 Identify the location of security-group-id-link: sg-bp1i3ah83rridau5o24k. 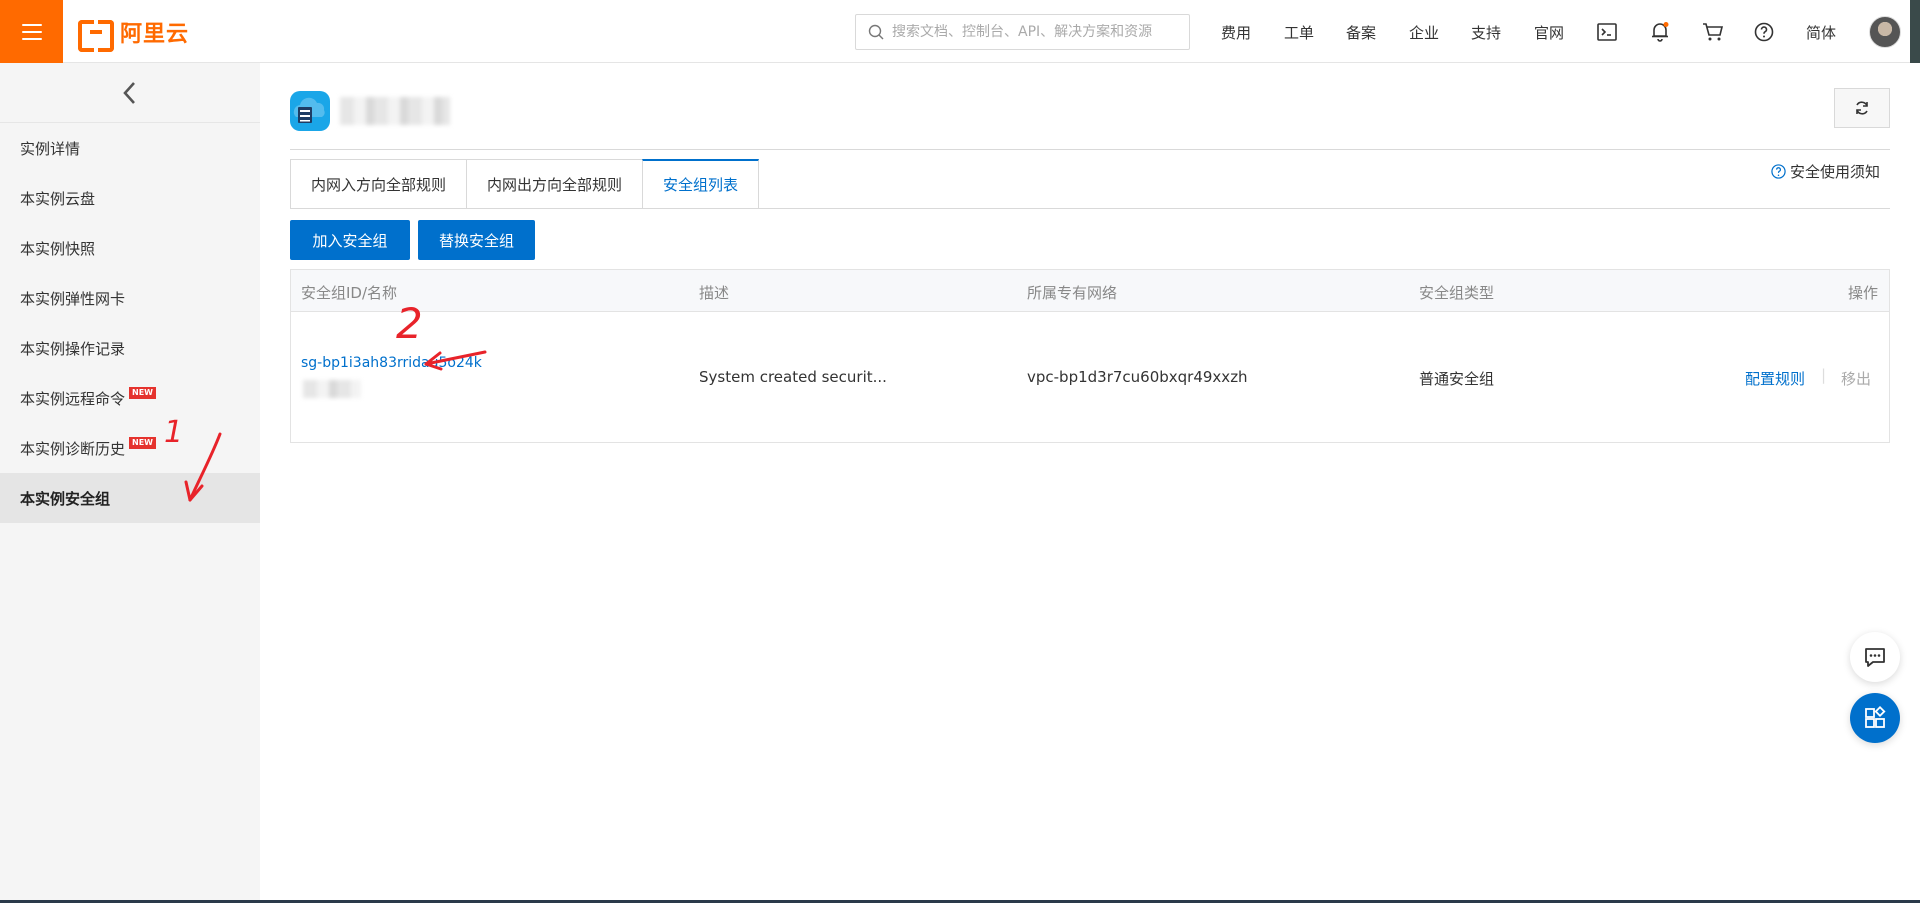
(391, 363).